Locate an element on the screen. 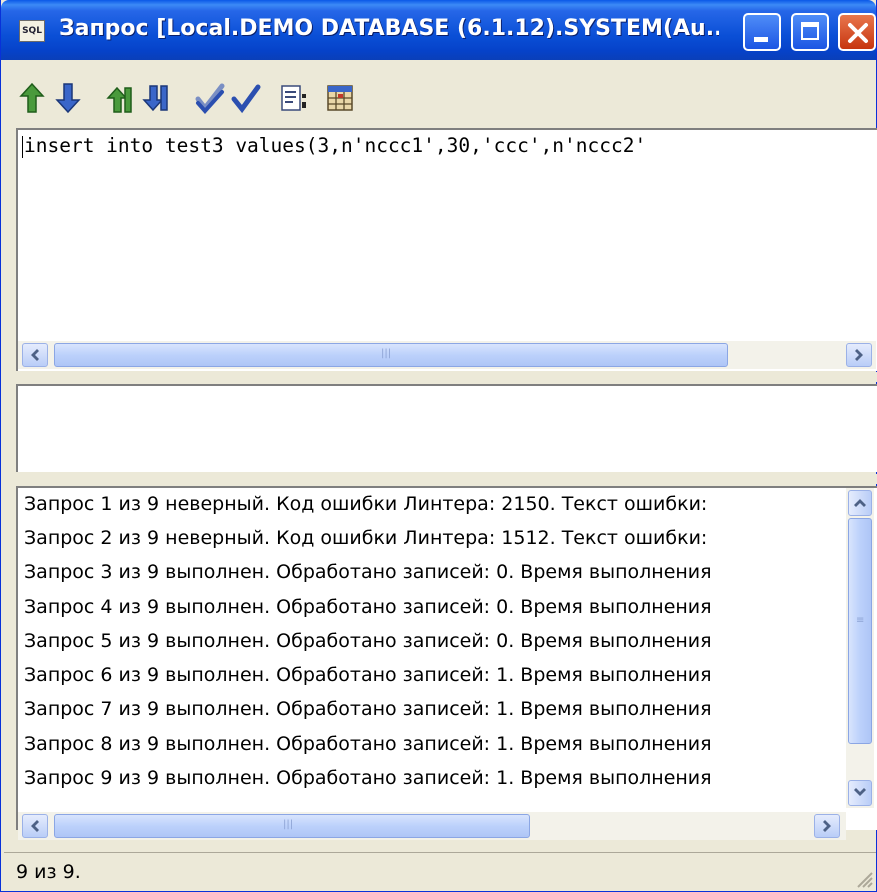  close-button is located at coordinates (857, 32).